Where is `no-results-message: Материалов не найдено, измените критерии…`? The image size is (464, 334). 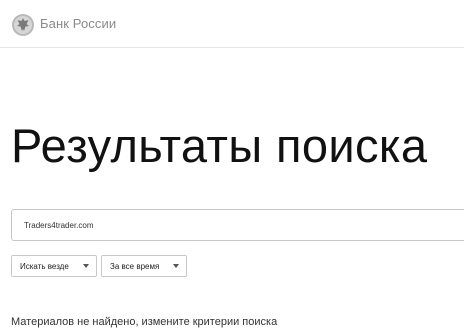
no-results-message: Материалов не найдено, измените критерии… is located at coordinates (144, 322).